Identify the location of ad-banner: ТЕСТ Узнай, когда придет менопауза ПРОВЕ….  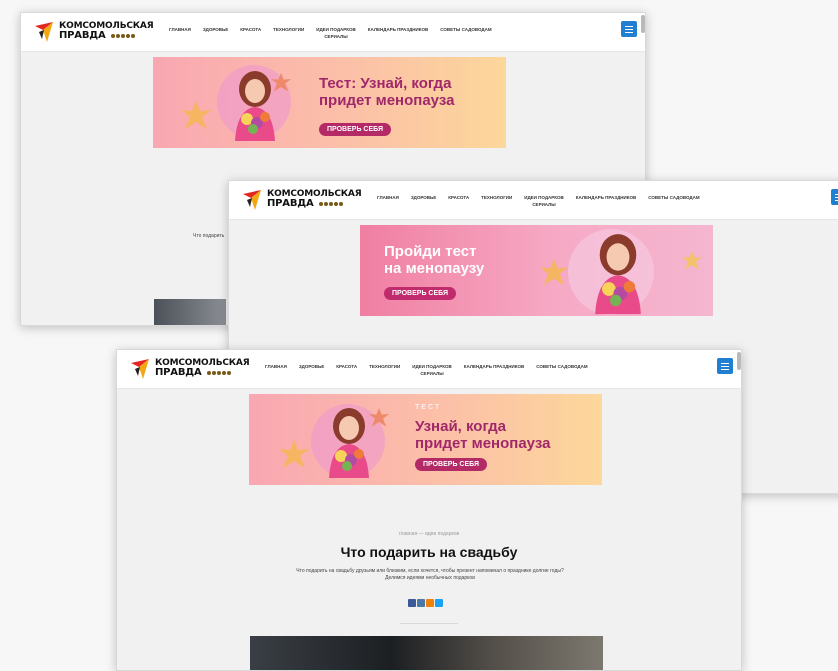
(425, 439).